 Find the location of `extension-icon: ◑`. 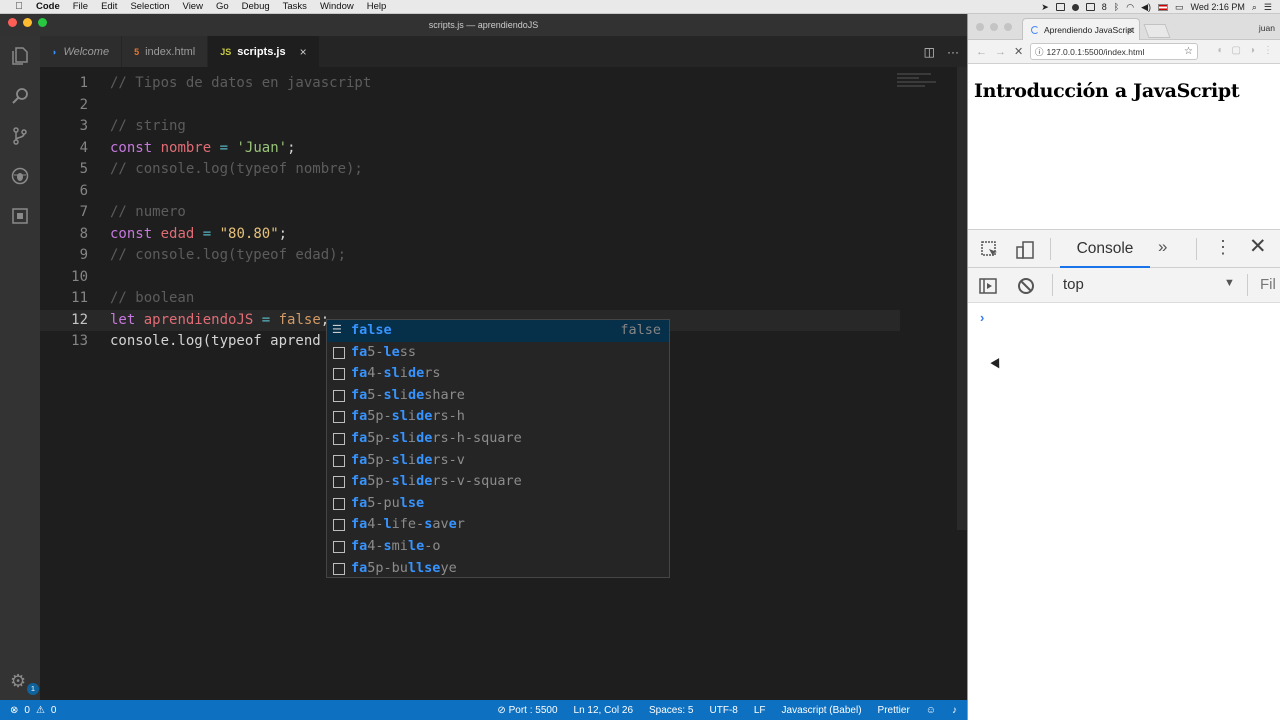

extension-icon: ◑ is located at coordinates (1252, 50).